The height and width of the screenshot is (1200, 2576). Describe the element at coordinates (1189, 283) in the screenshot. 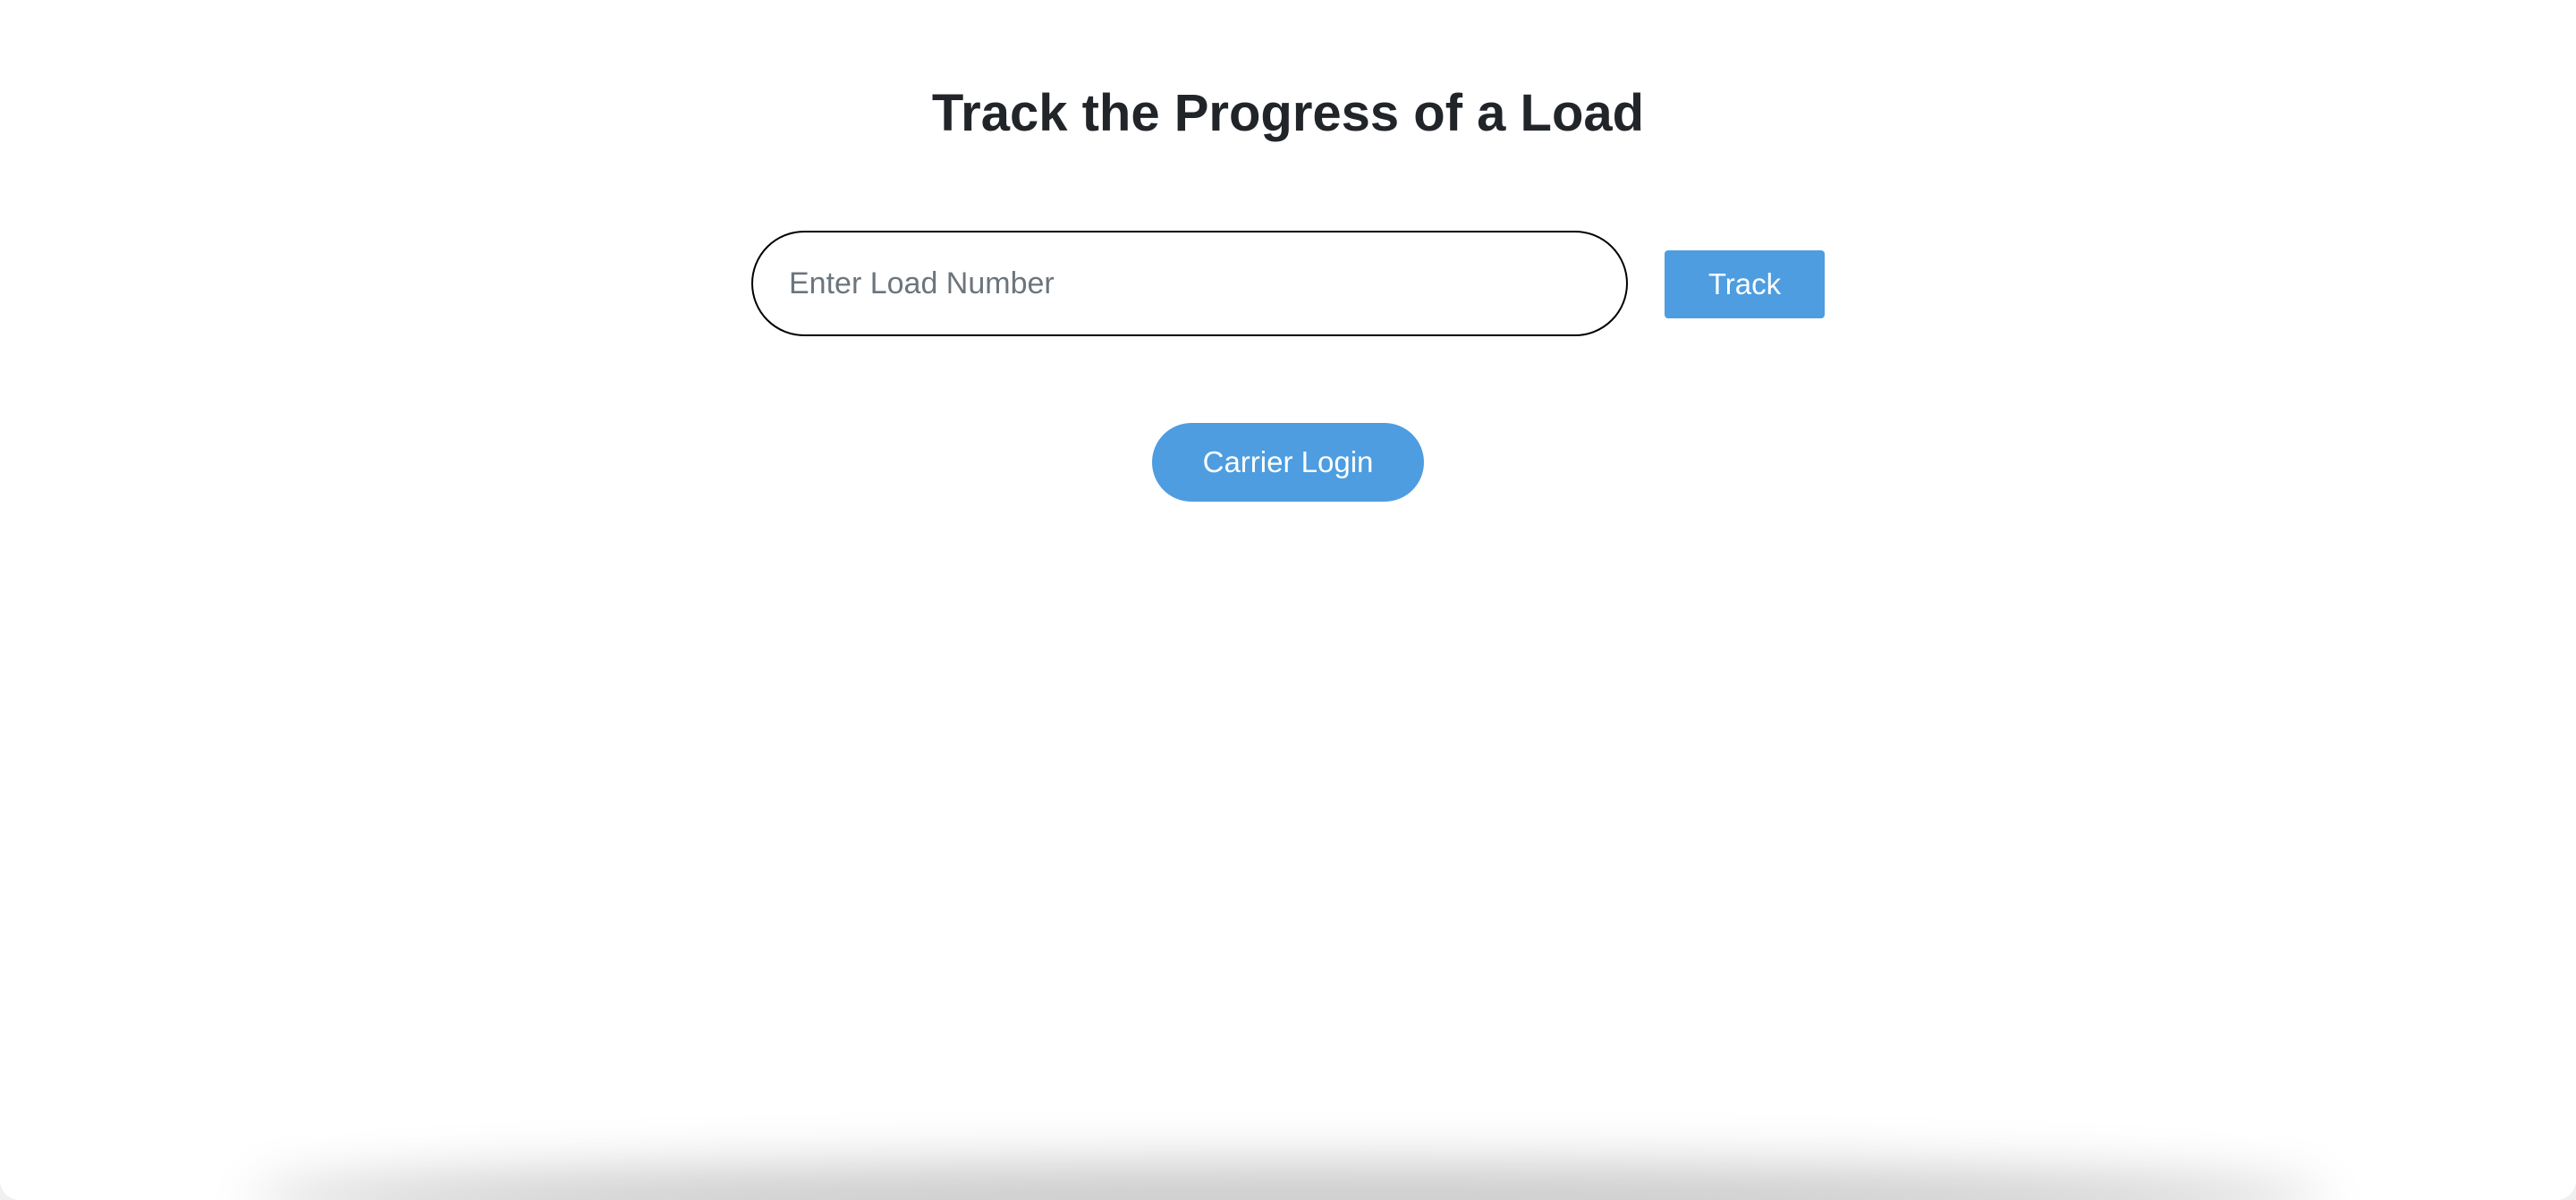

I see `load-number-input` at that location.